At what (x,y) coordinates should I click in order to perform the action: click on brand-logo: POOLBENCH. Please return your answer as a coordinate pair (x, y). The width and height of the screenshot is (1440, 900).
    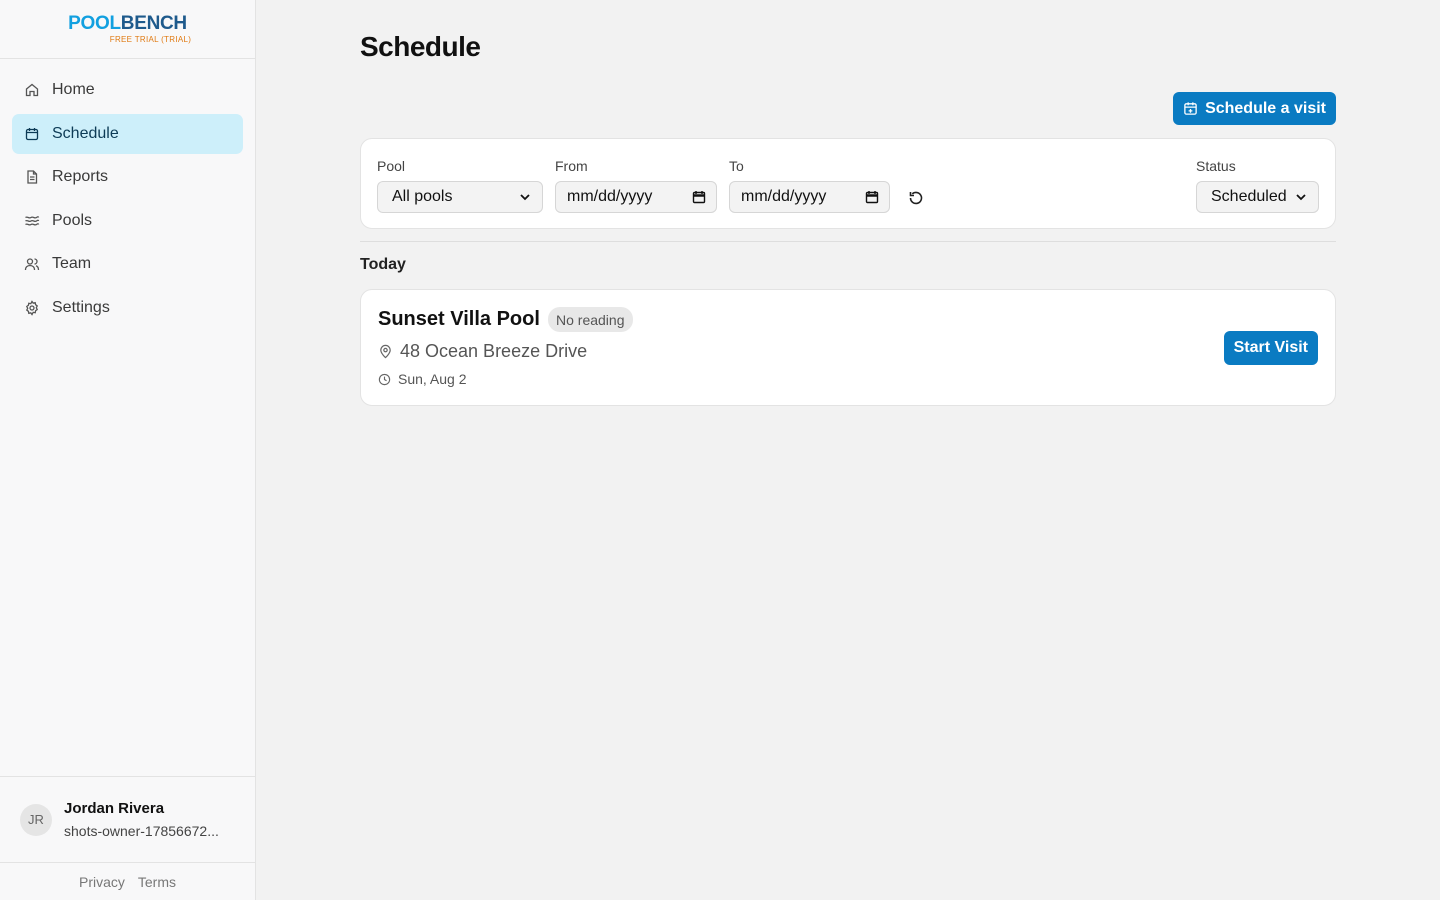
    Looking at the image, I should click on (127, 24).